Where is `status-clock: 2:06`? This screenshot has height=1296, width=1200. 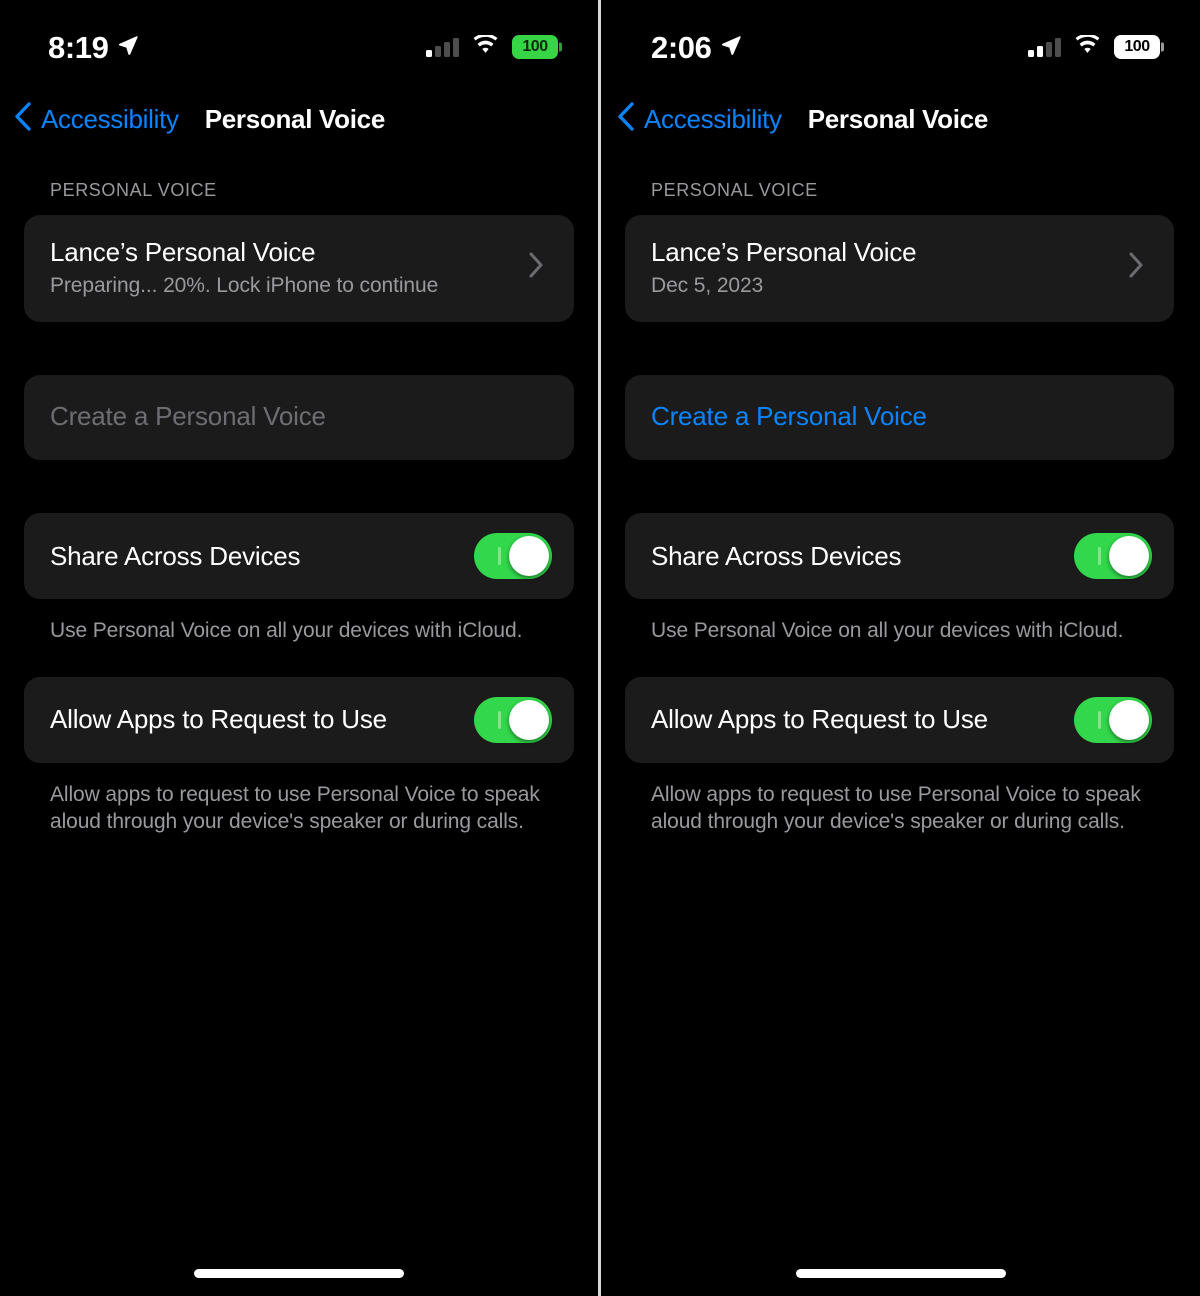
status-clock: 2:06 is located at coordinates (681, 47).